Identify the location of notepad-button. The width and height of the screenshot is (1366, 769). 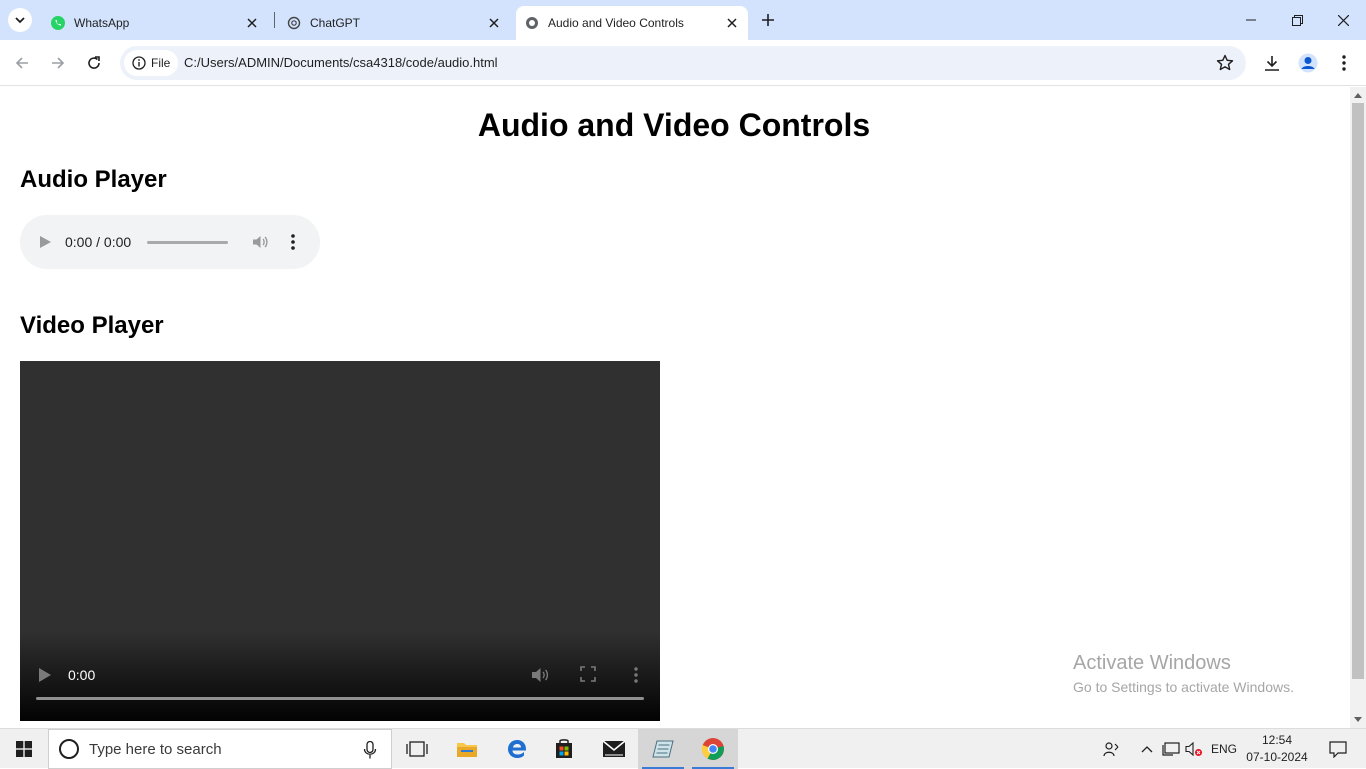
(663, 749).